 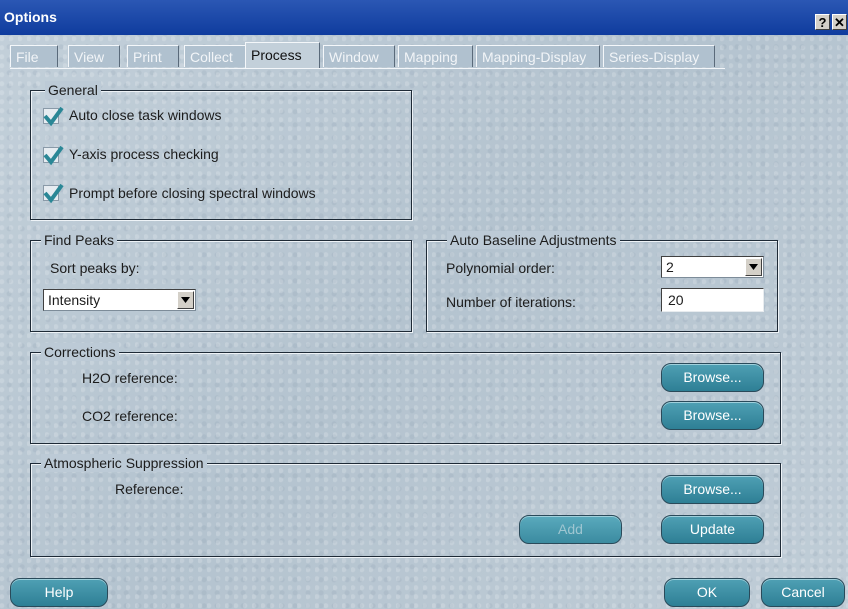 I want to click on iterations-input: 20, so click(x=712, y=300).